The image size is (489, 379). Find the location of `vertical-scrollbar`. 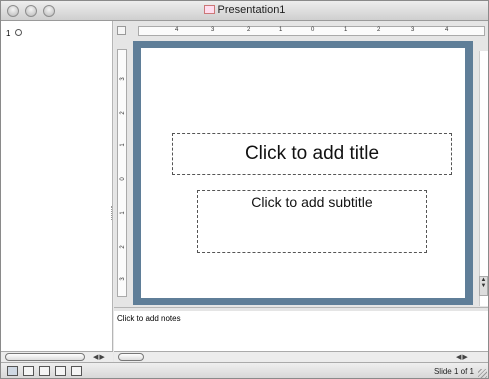

vertical-scrollbar is located at coordinates (483, 178).